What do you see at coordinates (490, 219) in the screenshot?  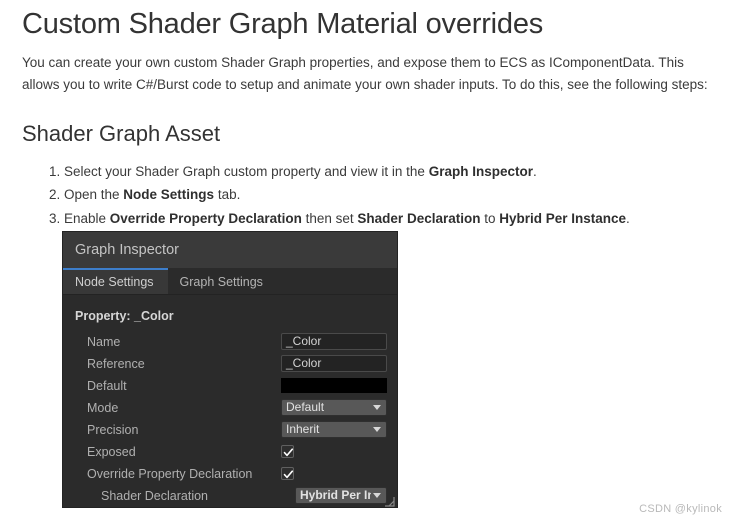 I see `step-text: to` at bounding box center [490, 219].